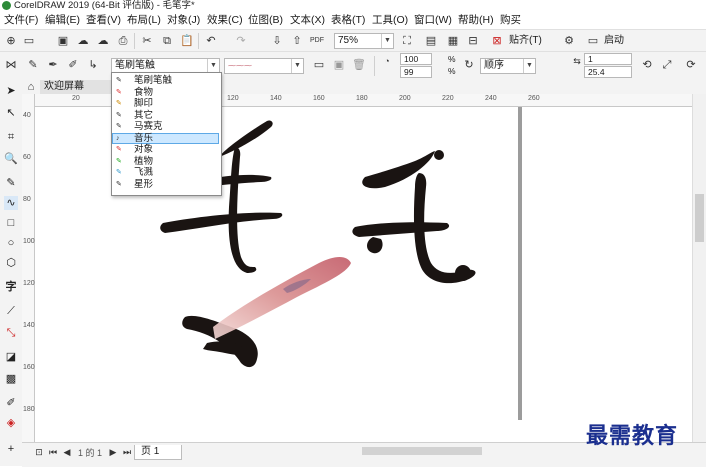  I want to click on dropdown-option: ✎ 星形, so click(165, 185).